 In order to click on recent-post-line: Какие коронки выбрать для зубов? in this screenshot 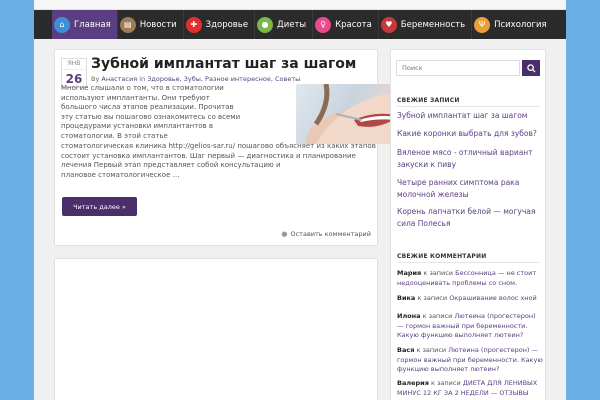, I will do `click(467, 133)`.